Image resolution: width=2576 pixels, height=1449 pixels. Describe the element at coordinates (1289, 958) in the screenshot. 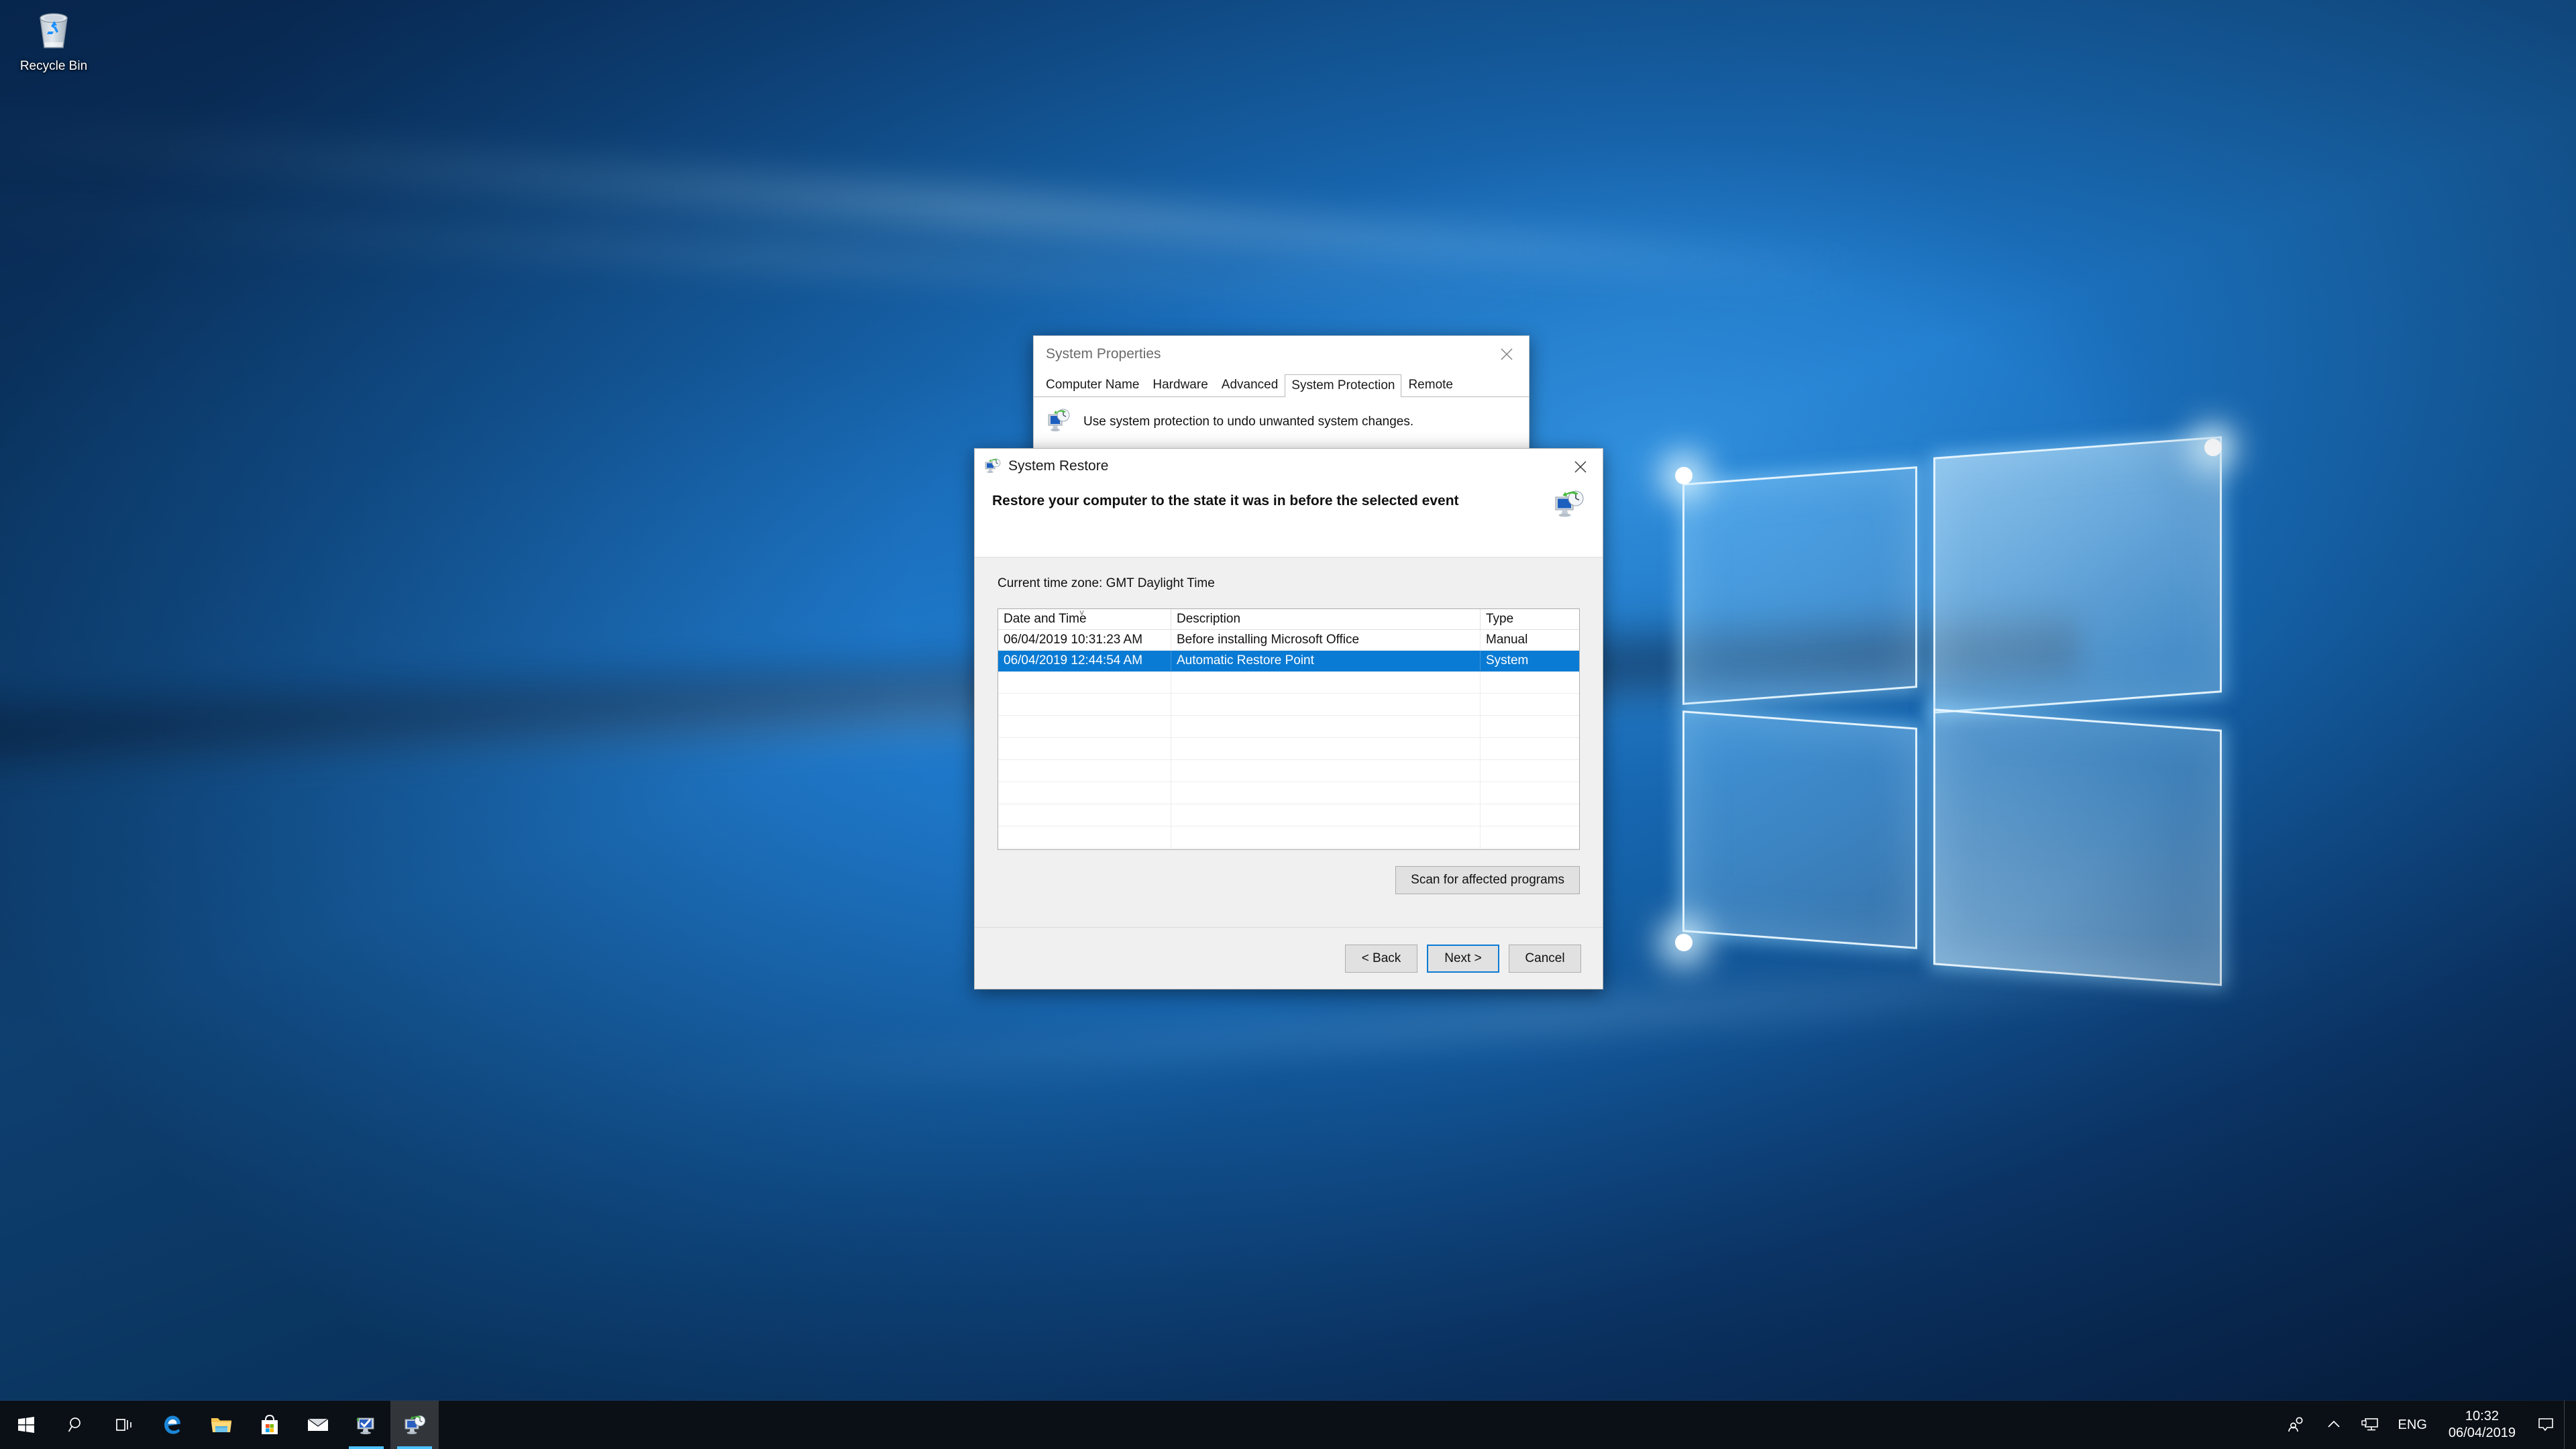

I see `dialog-button-bar: < Back Next > Cancel` at that location.